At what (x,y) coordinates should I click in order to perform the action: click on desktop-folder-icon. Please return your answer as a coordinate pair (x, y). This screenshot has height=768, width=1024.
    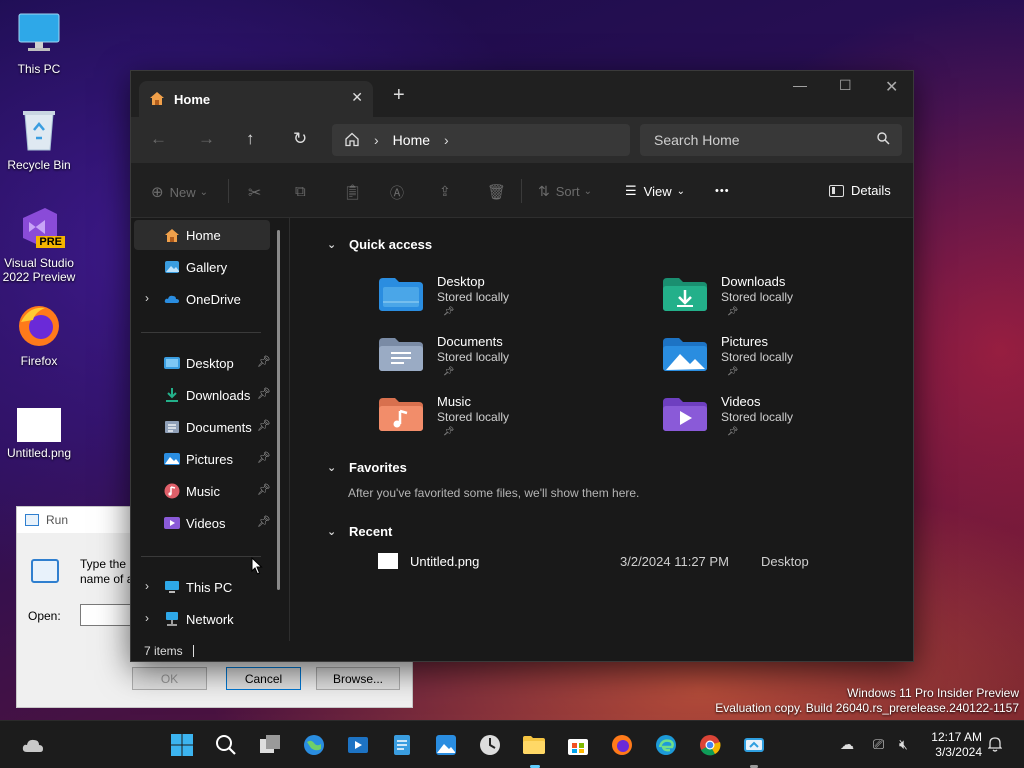
    Looking at the image, I should click on (401, 294).